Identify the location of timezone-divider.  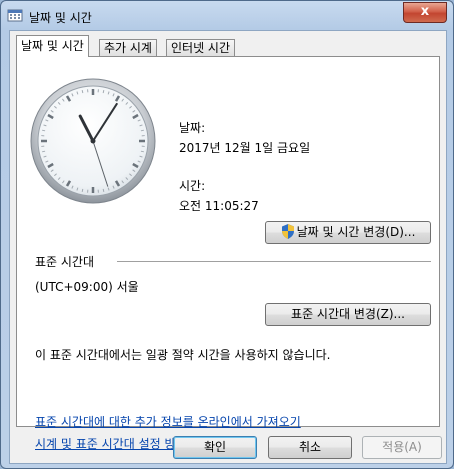
(274, 261).